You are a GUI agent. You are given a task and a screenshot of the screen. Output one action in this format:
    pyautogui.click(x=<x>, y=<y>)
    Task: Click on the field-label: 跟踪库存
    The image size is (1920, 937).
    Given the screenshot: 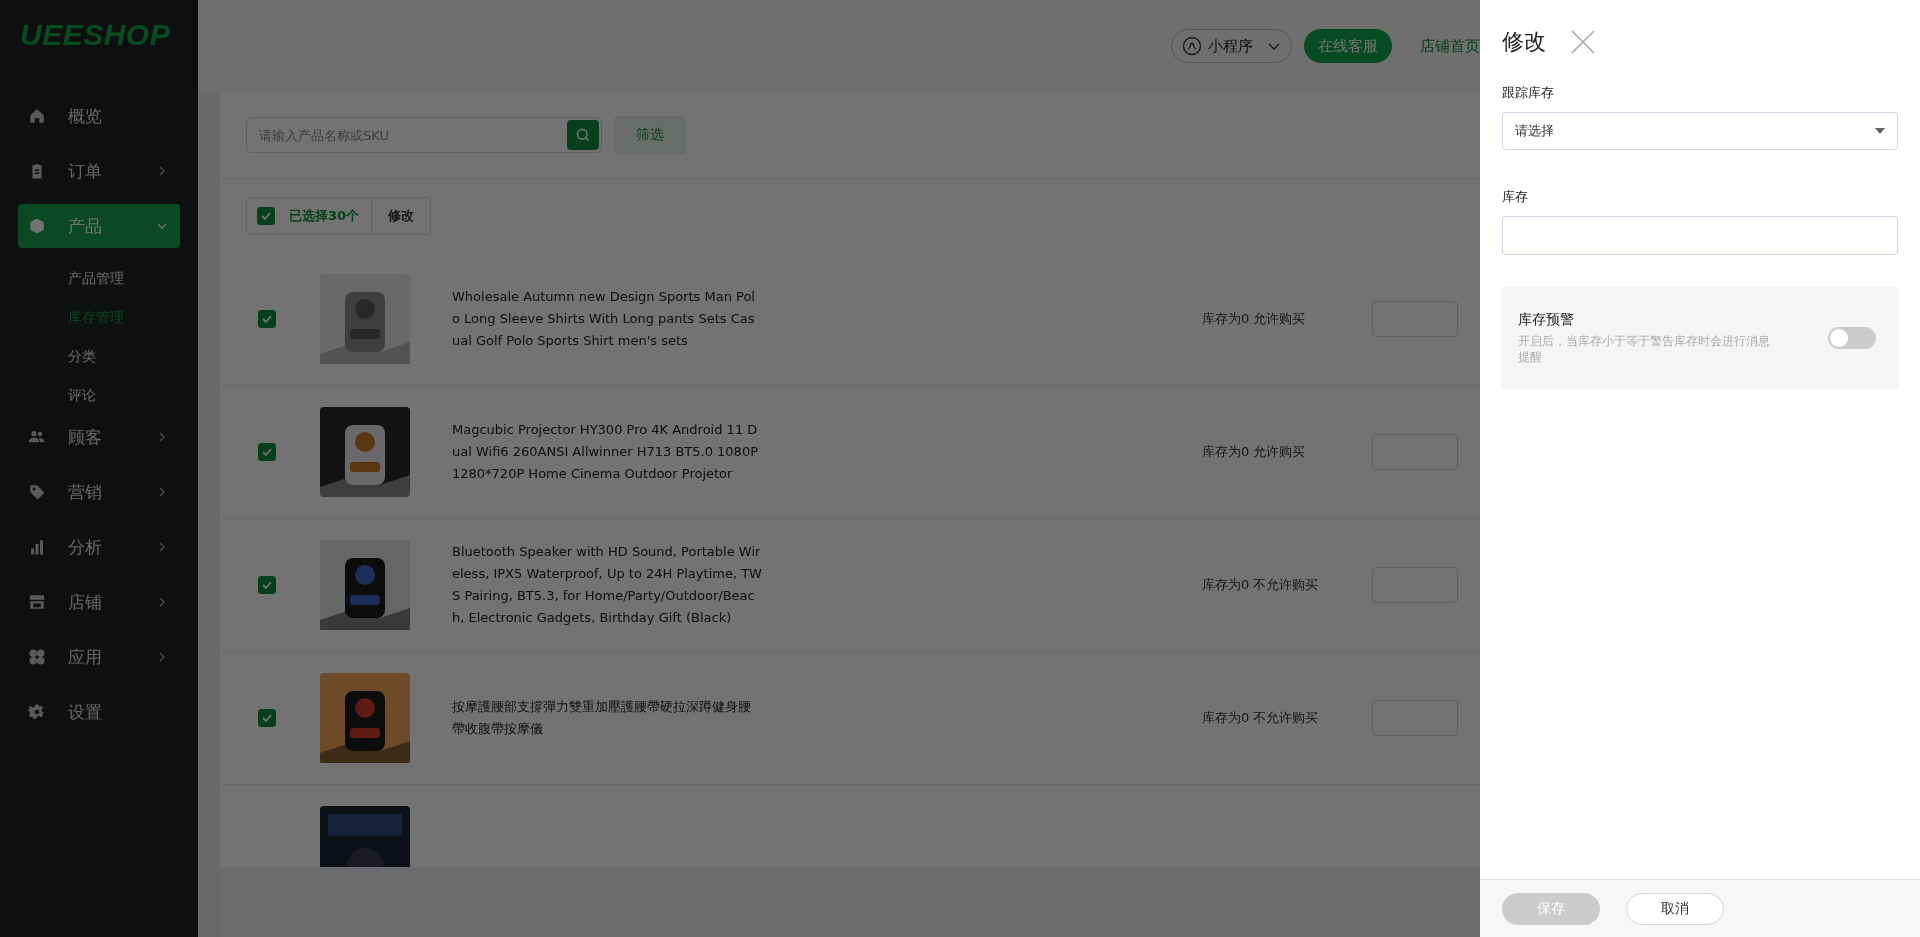 What is the action you would take?
    pyautogui.click(x=1528, y=93)
    